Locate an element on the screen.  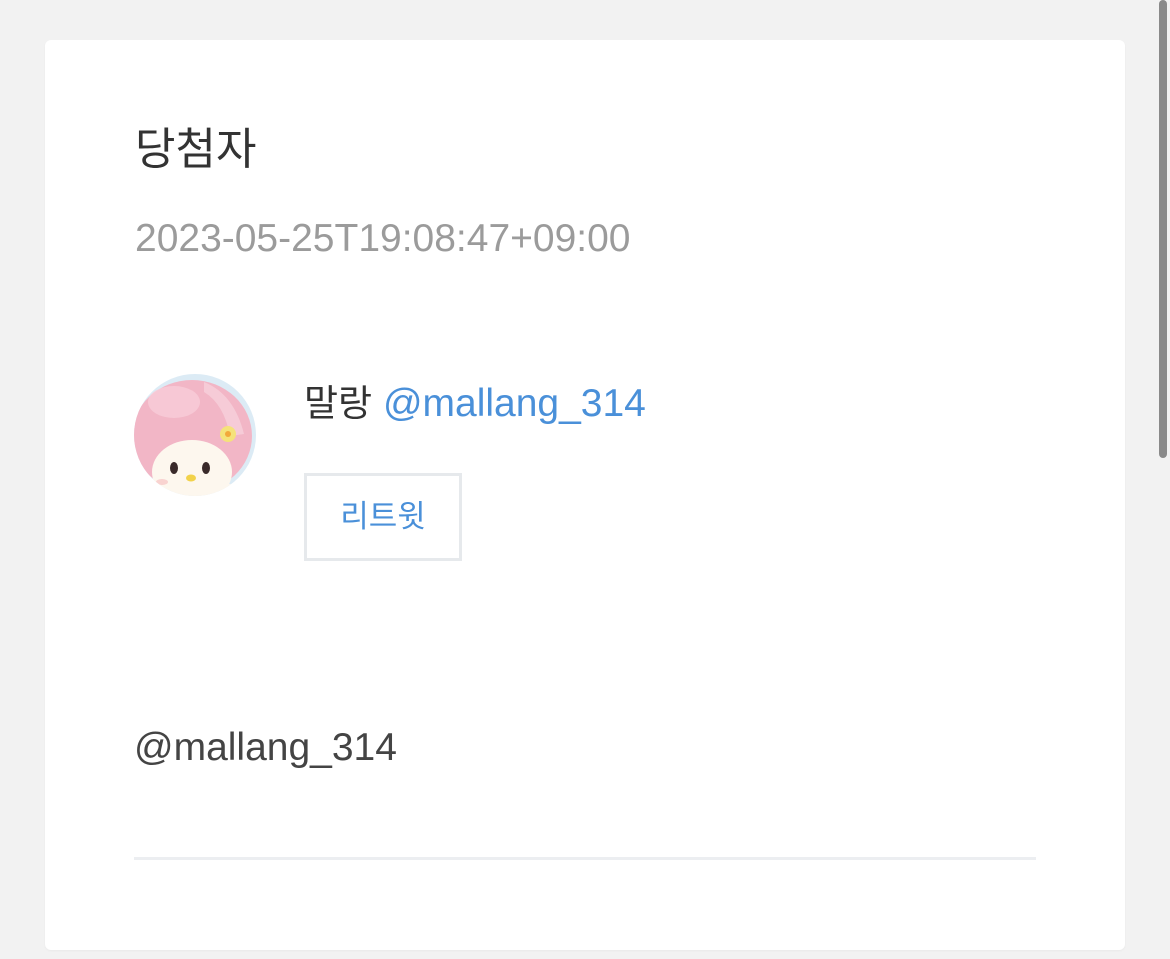
card-title: 당첨자 is located at coordinates (196, 149).